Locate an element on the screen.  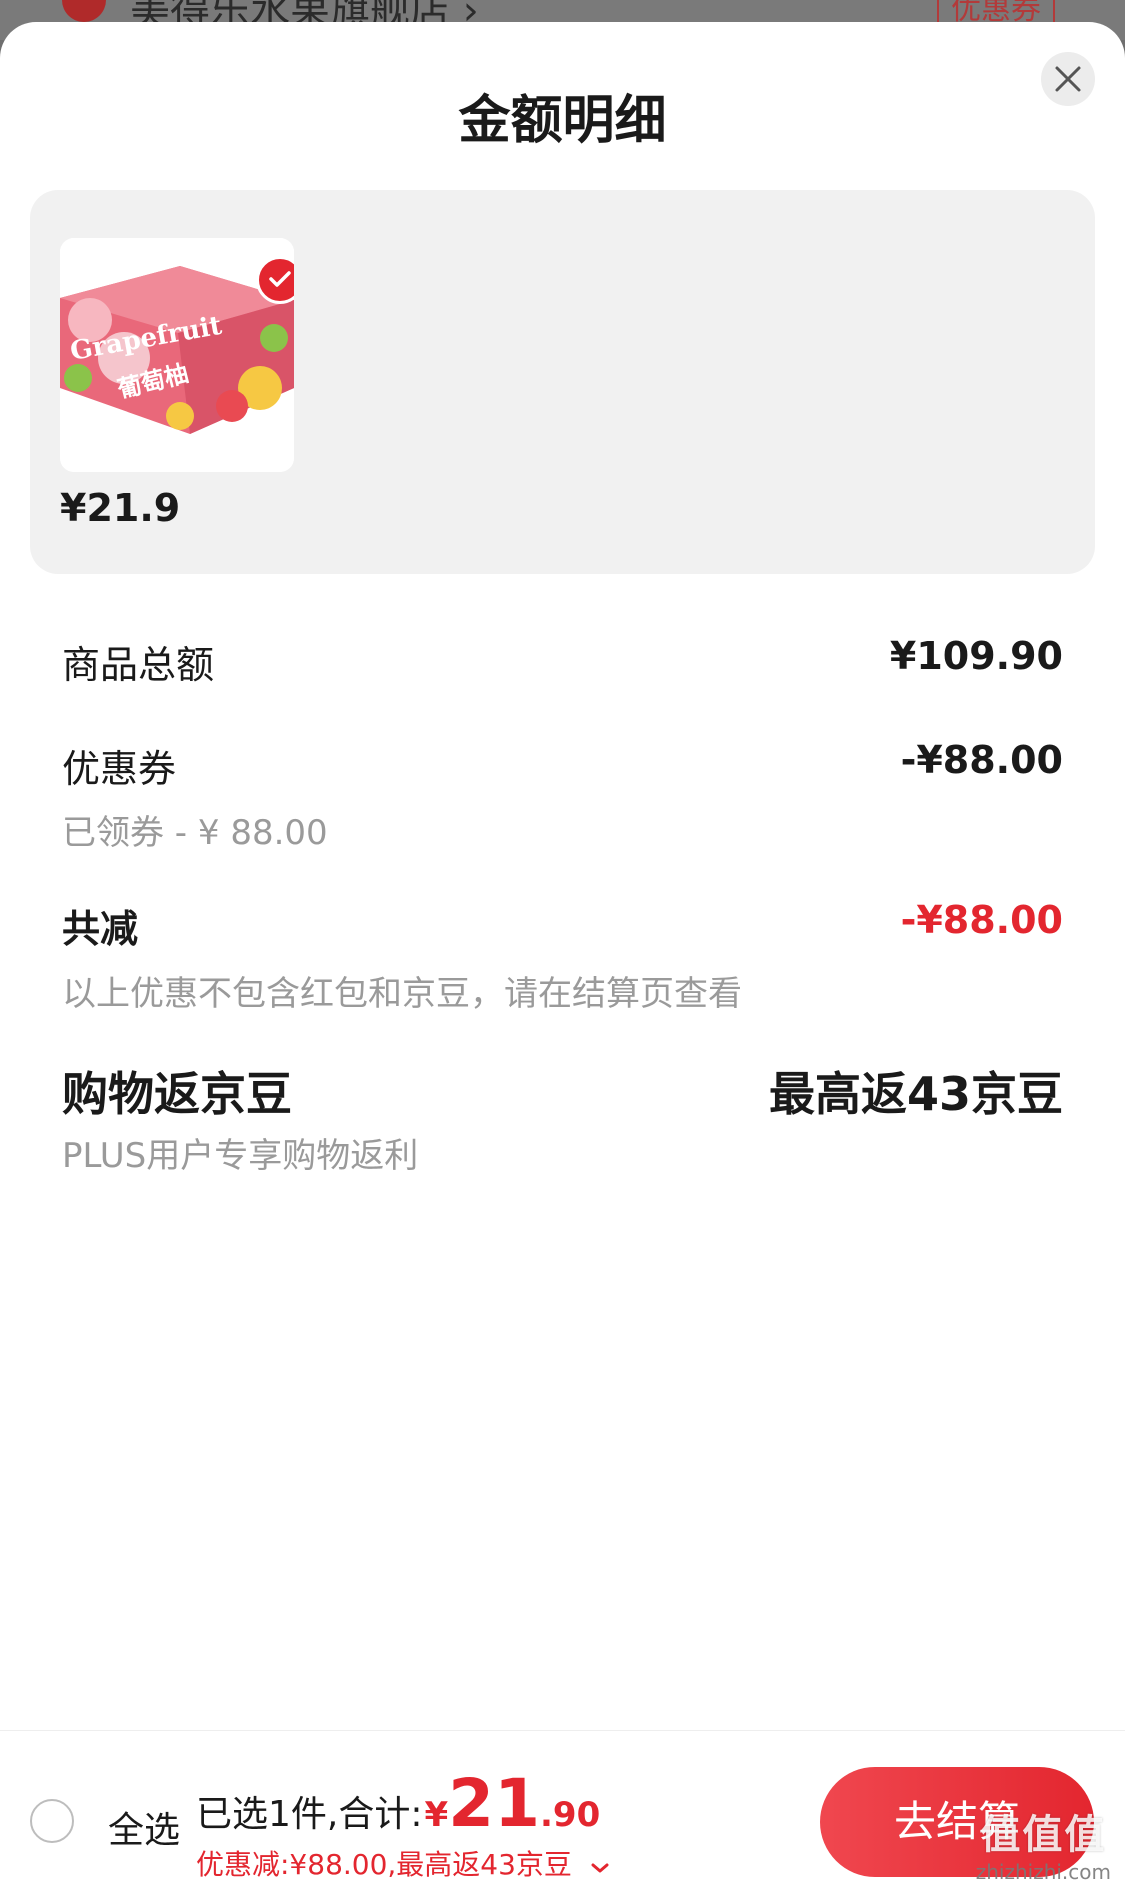
jingdou-sub-text: PLUS用户专享购物返利 is located at coordinates (240, 1156).